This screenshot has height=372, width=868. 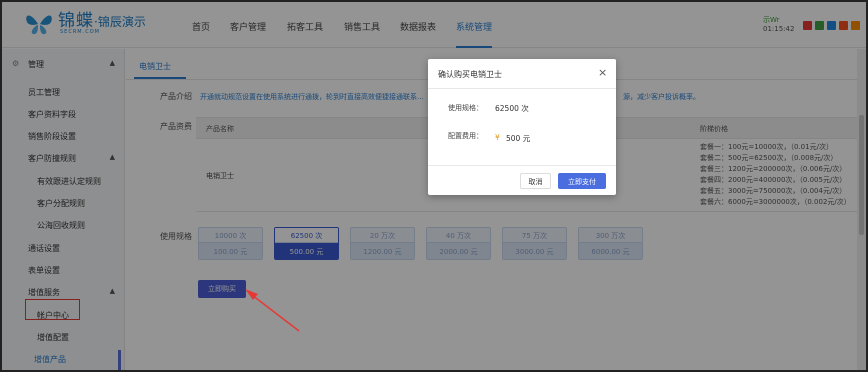 I want to click on currency-symbol: ¥, so click(x=497, y=137).